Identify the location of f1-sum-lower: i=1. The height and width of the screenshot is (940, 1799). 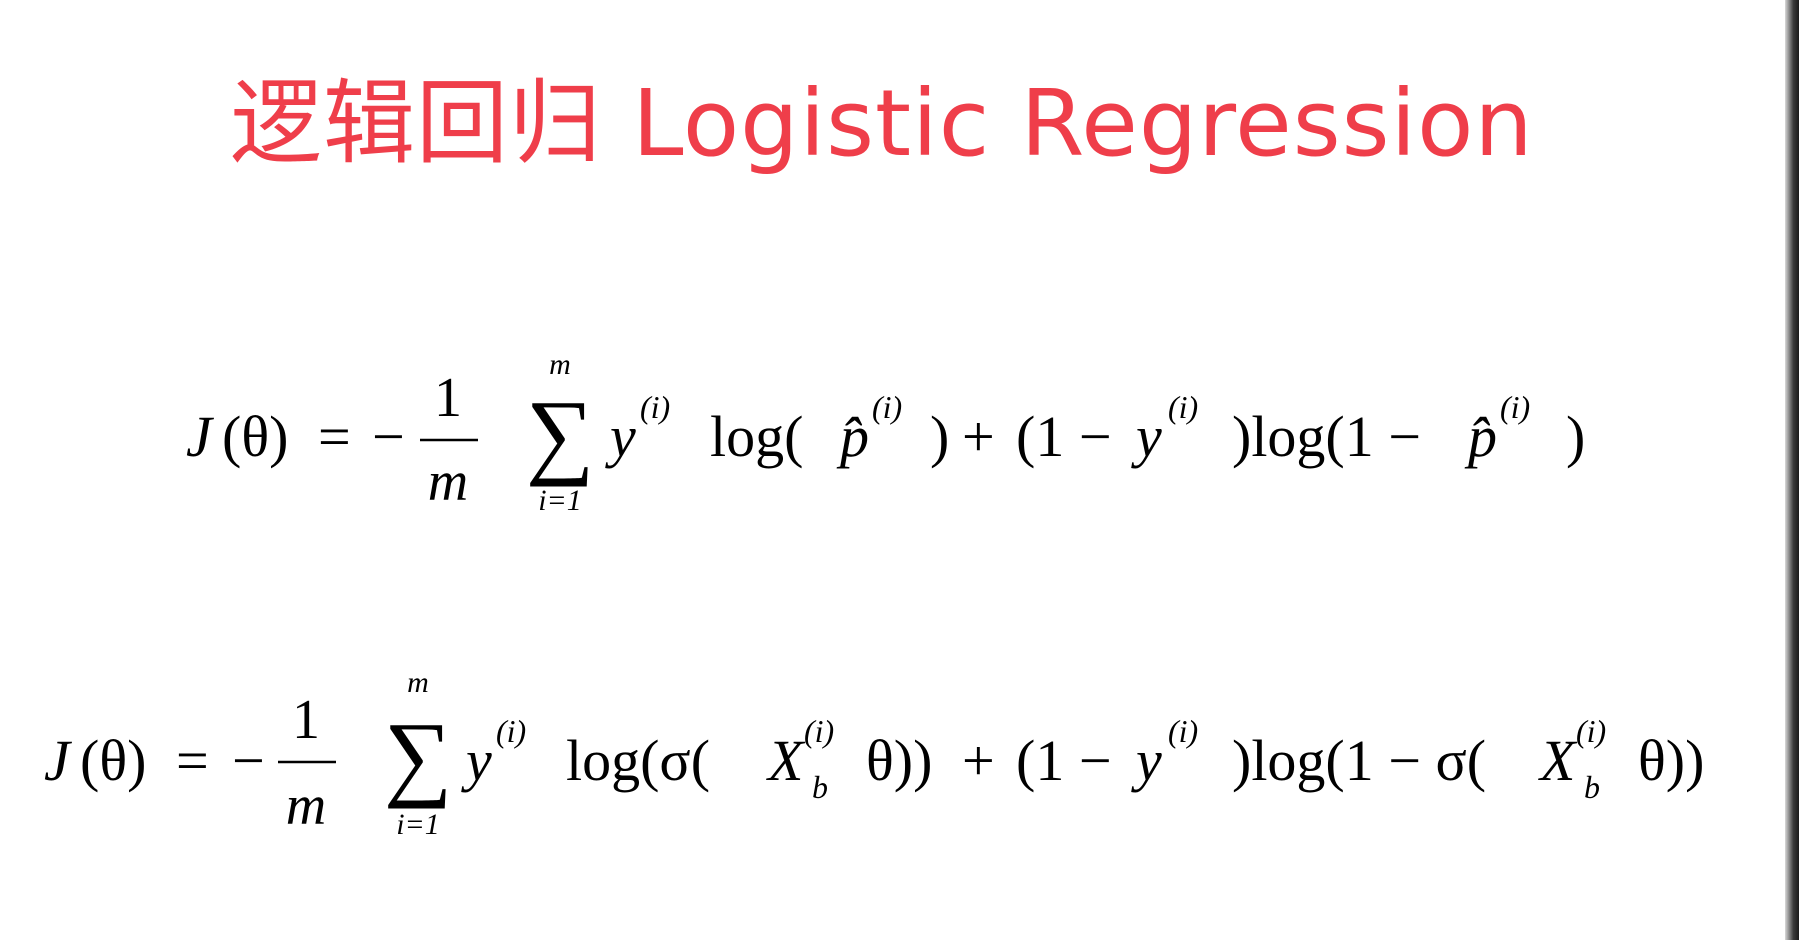
(560, 500).